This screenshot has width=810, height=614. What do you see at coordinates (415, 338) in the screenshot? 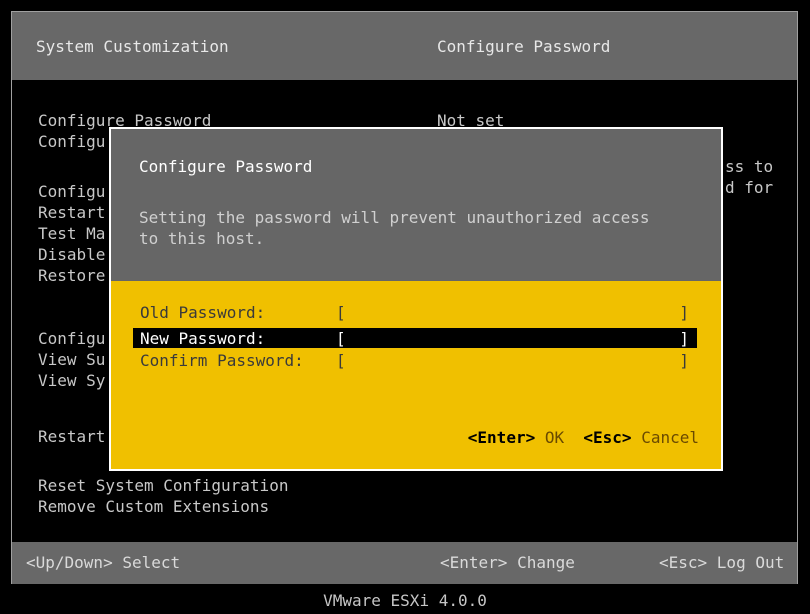
I see `new-password-field: New Password: [ ]` at bounding box center [415, 338].